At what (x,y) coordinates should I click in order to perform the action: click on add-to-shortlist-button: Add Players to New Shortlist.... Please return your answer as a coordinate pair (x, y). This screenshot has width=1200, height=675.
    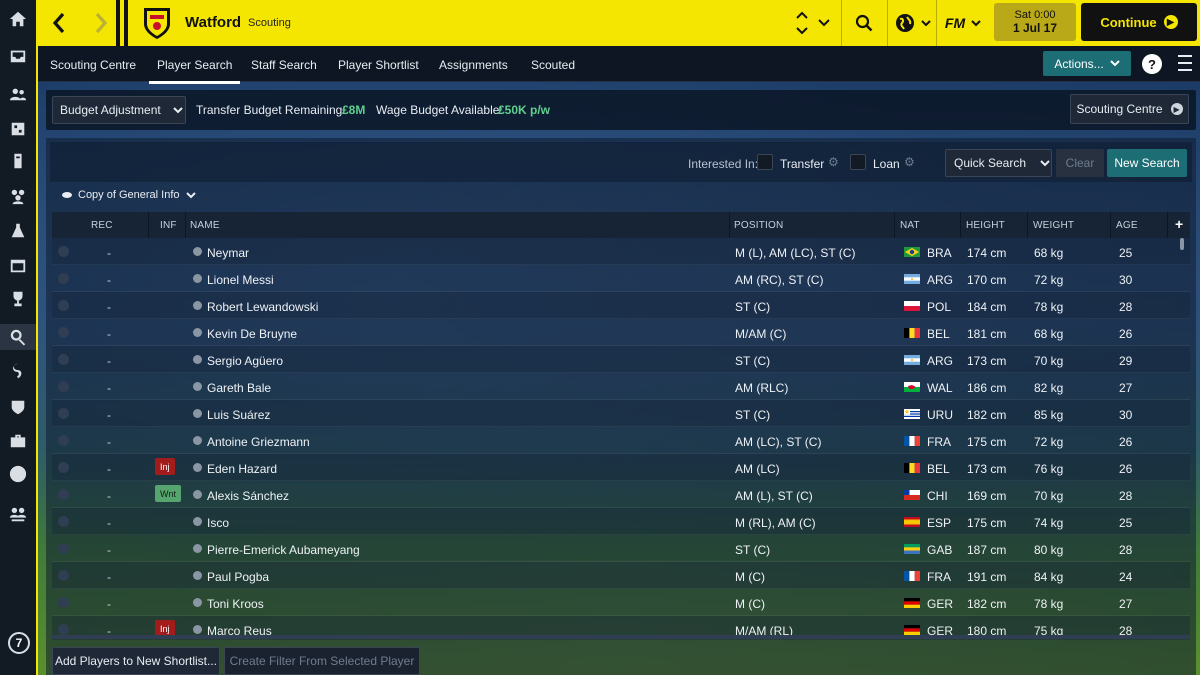
    Looking at the image, I should click on (136, 661).